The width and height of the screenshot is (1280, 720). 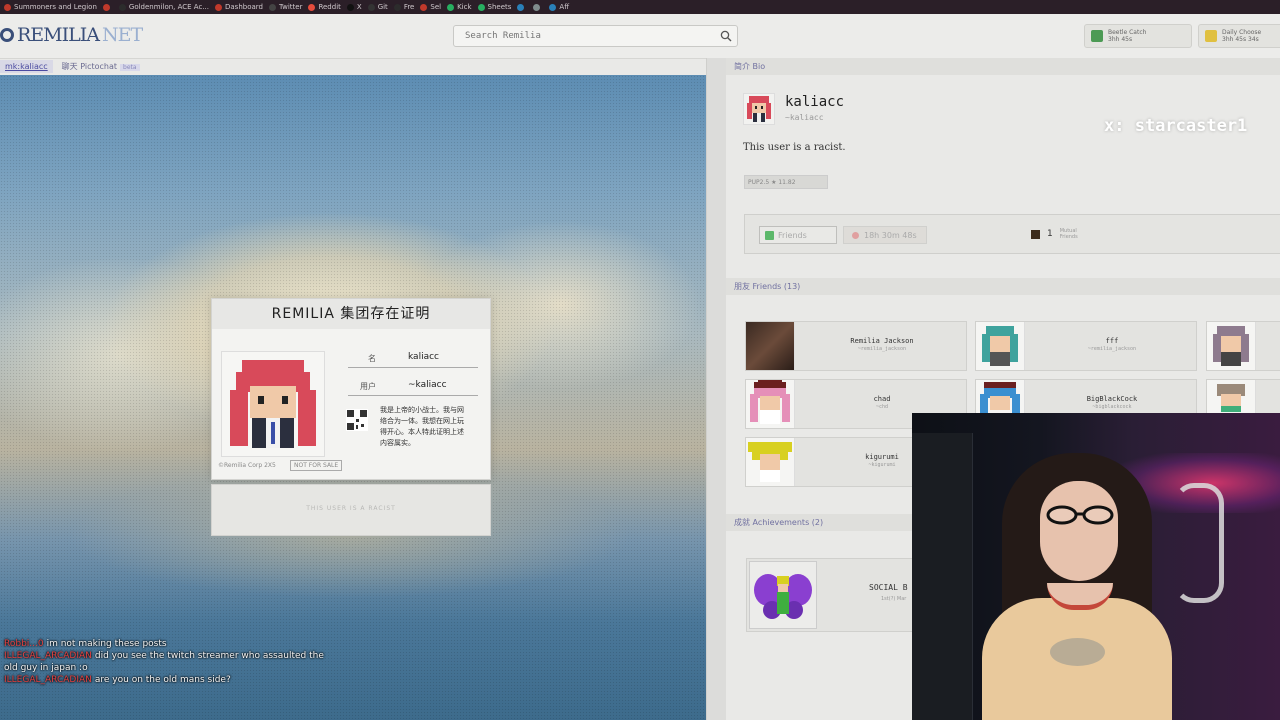 I want to click on chat-text: im not making these posts, so click(x=106, y=644).